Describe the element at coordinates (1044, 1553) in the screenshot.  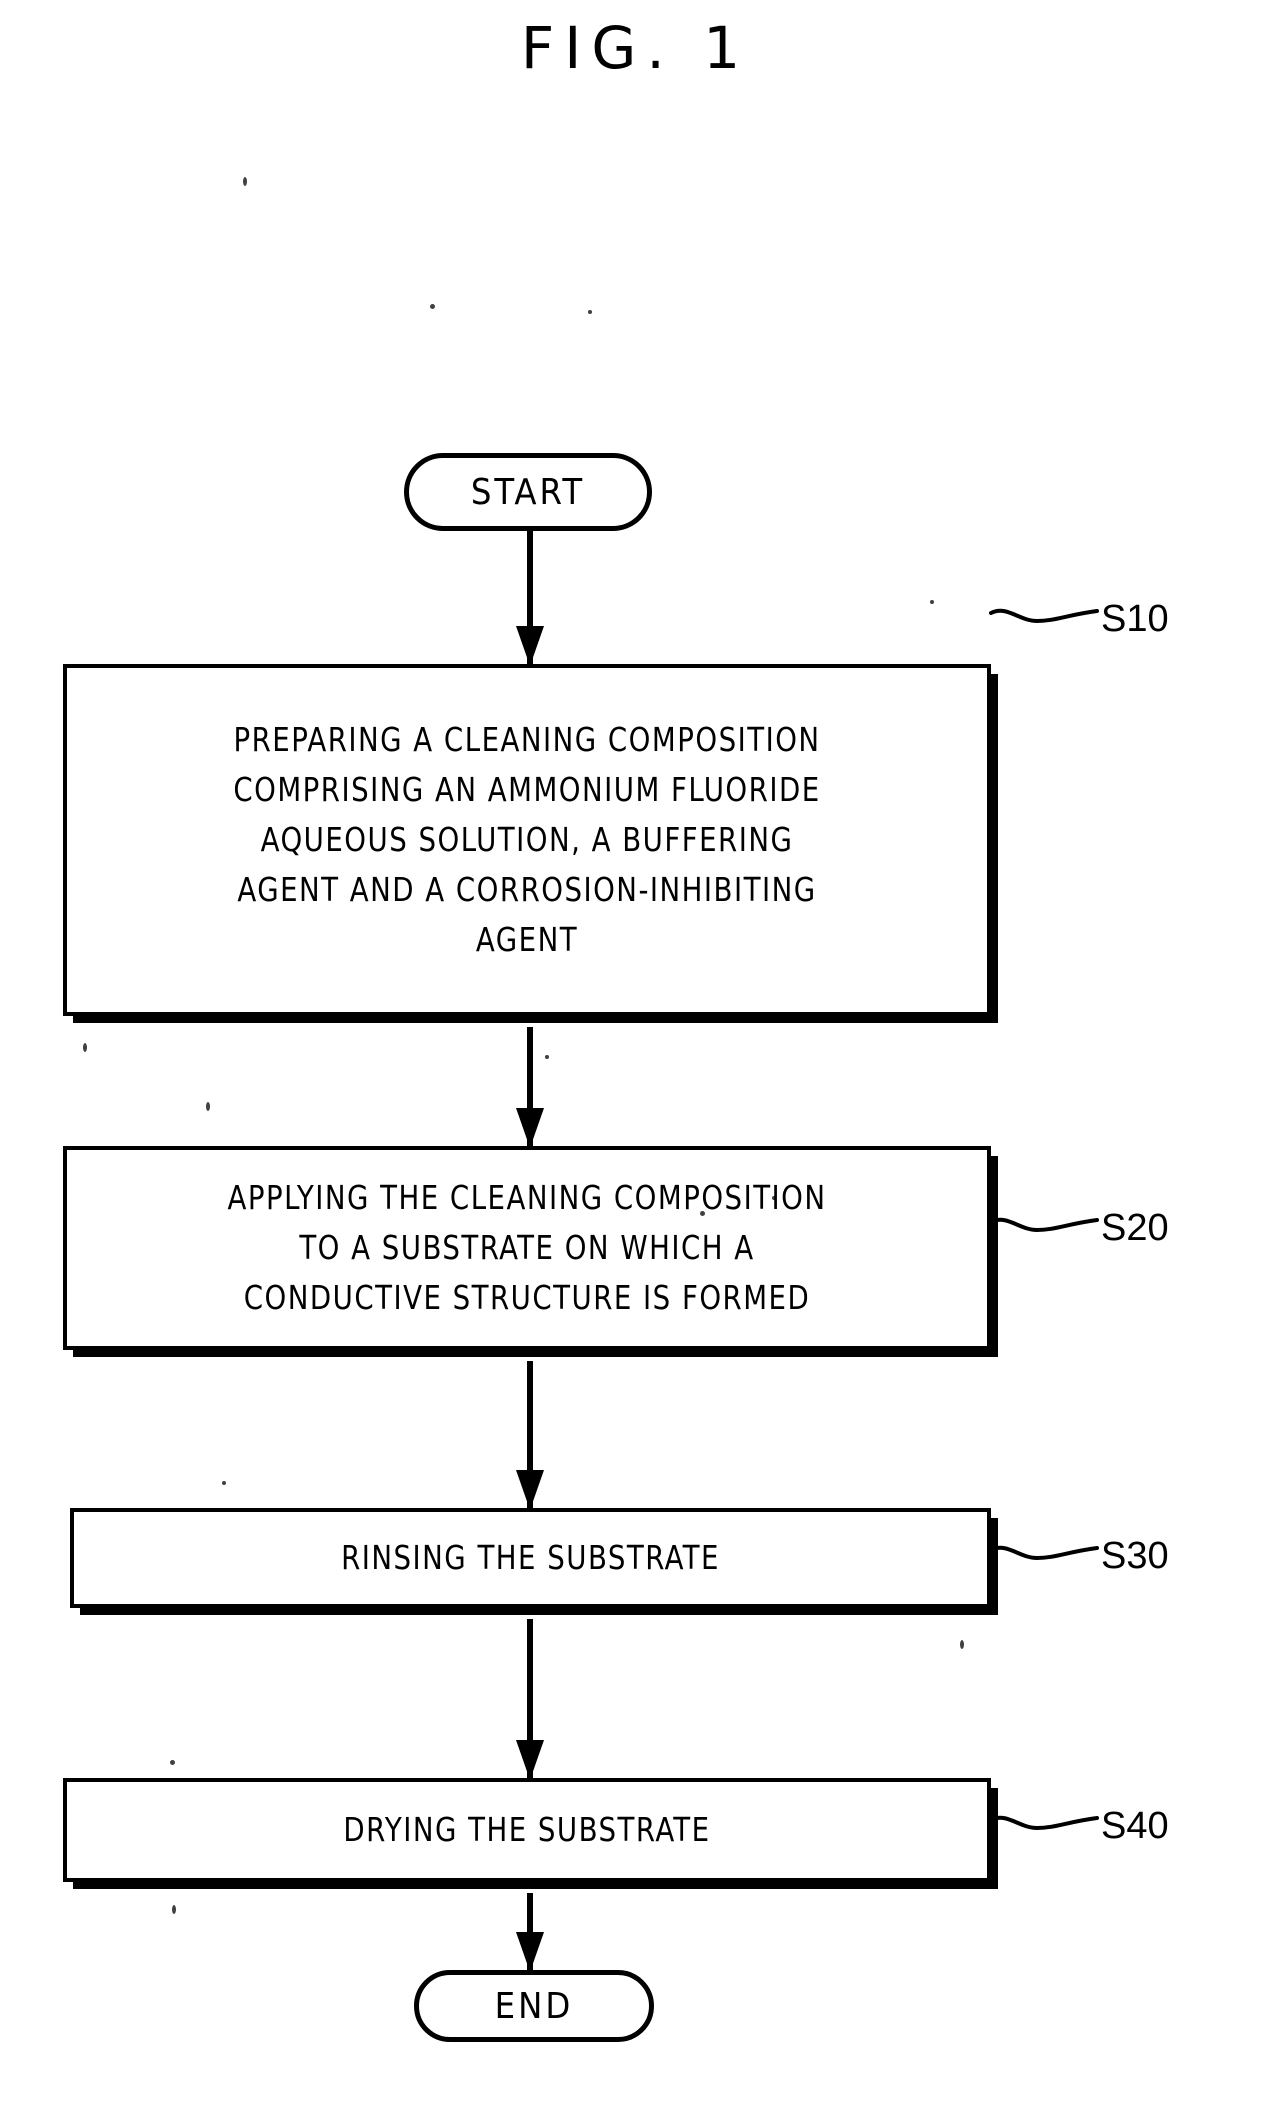
I see `leader-line-s30` at that location.